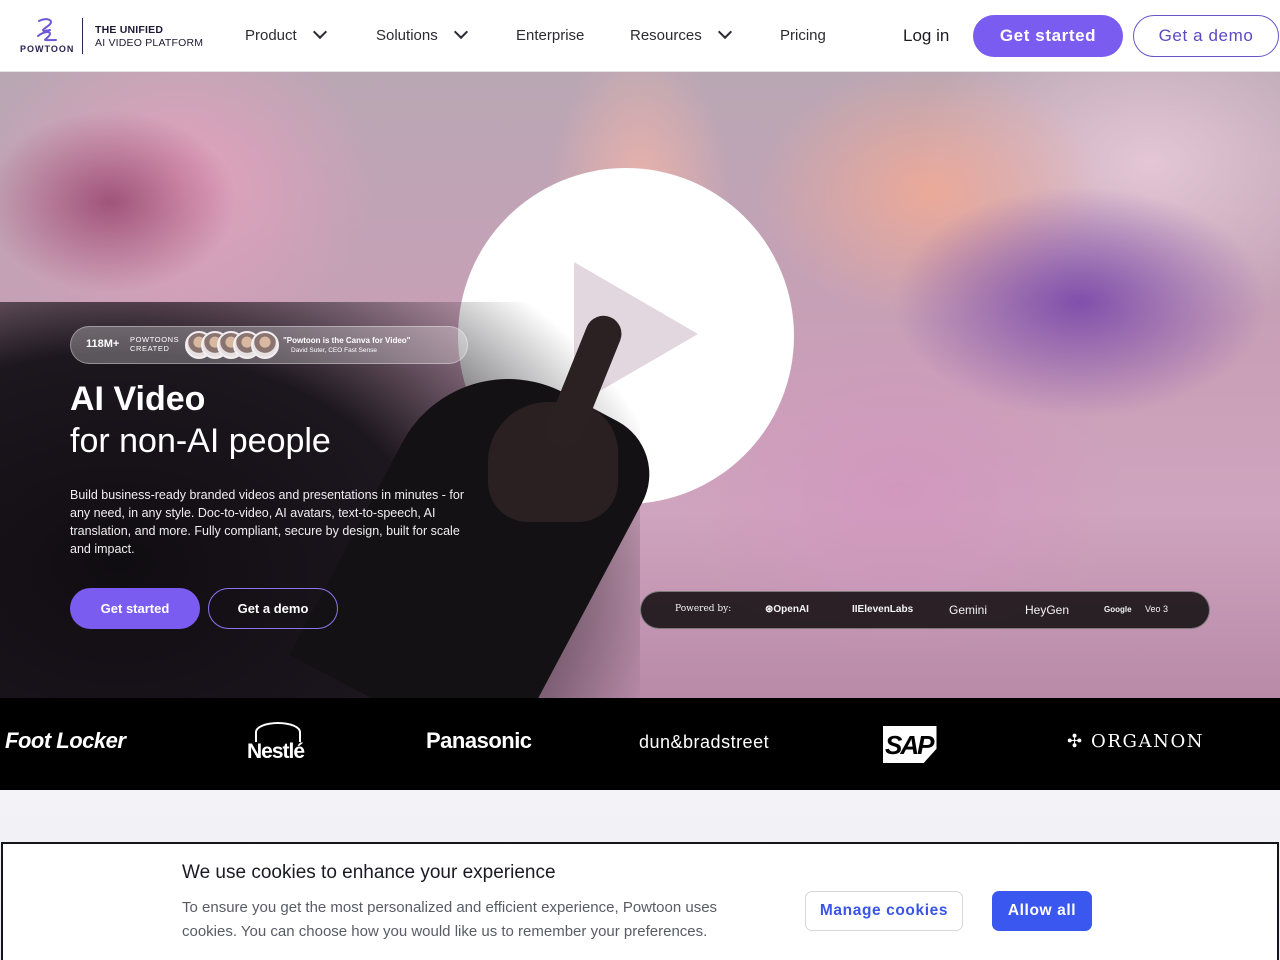  Describe the element at coordinates (265, 345) in the screenshot. I see `avatar` at that location.